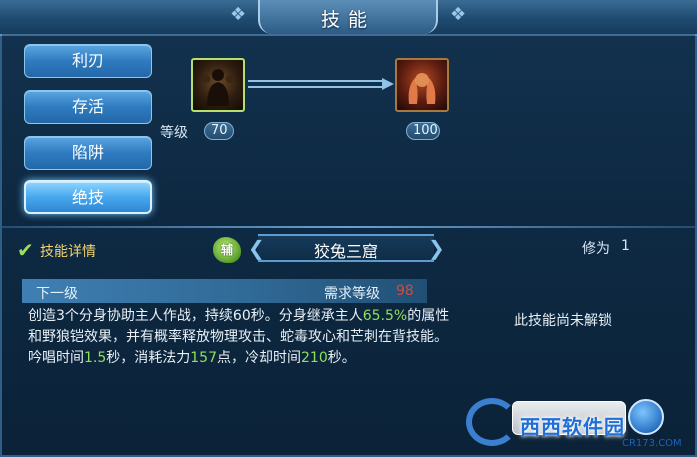 This screenshot has height=457, width=697. Describe the element at coordinates (195, 316) in the screenshot. I see `desc-text-1: 创造3个分身协助主人作战，持续60秒。分身继承主人` at that location.